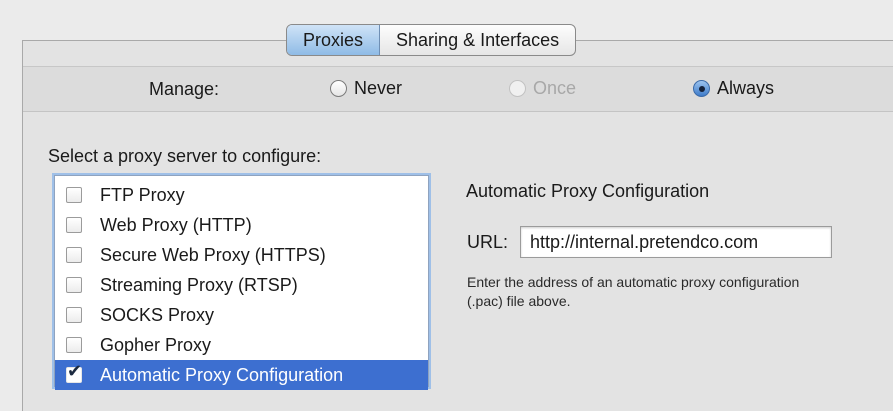  I want to click on proxy-item-label: Web Proxy (HTTP), so click(176, 224).